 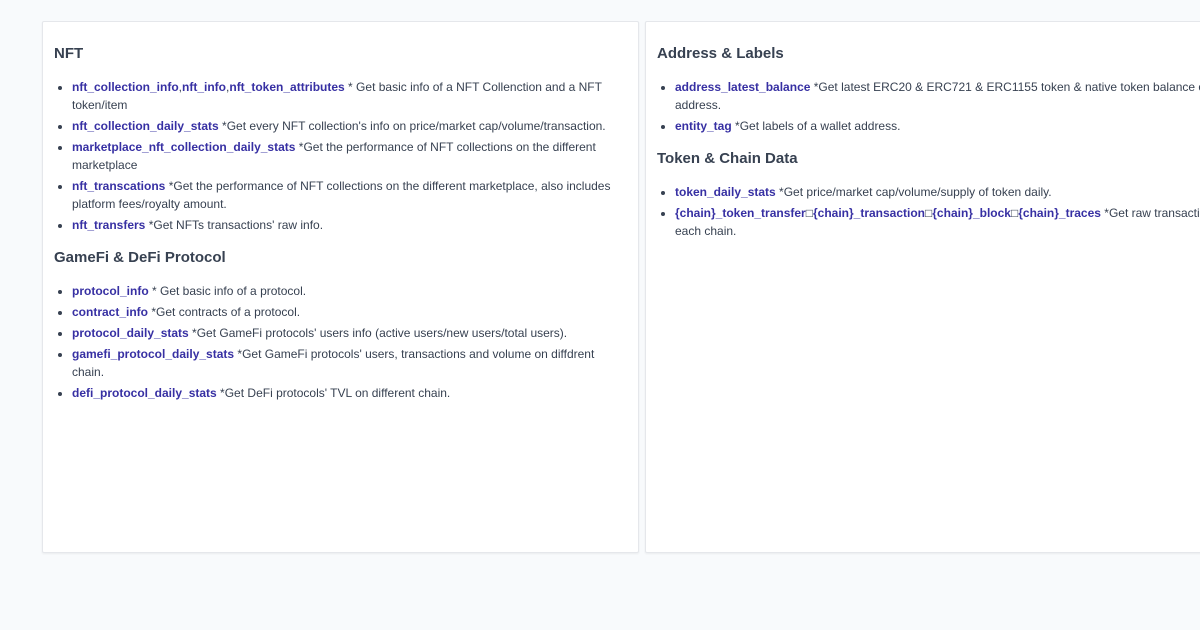 I want to click on link-nft-collection-info: nft_collection_info, so click(x=125, y=87).